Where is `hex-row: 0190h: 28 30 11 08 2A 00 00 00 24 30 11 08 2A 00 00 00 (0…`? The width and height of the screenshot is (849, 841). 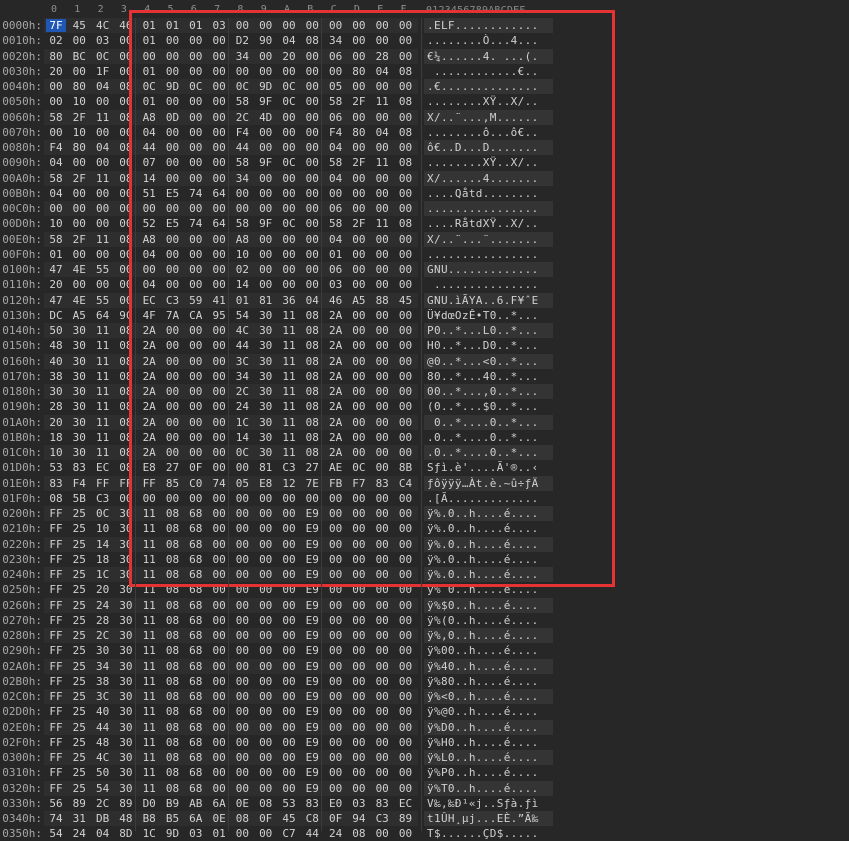
hex-row: 0190h: 28 30 11 08 2A 00 00 00 24 30 11 08 2A 00 00 00 (0… is located at coordinates (424, 406).